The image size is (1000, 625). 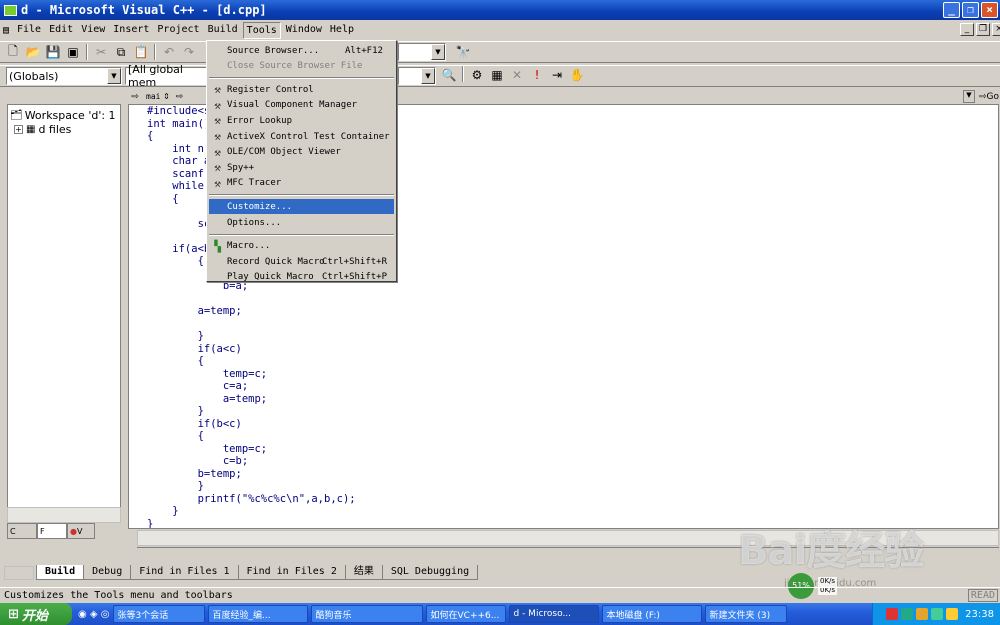 What do you see at coordinates (477, 75) in the screenshot?
I see `compile-icon: ⚙` at bounding box center [477, 75].